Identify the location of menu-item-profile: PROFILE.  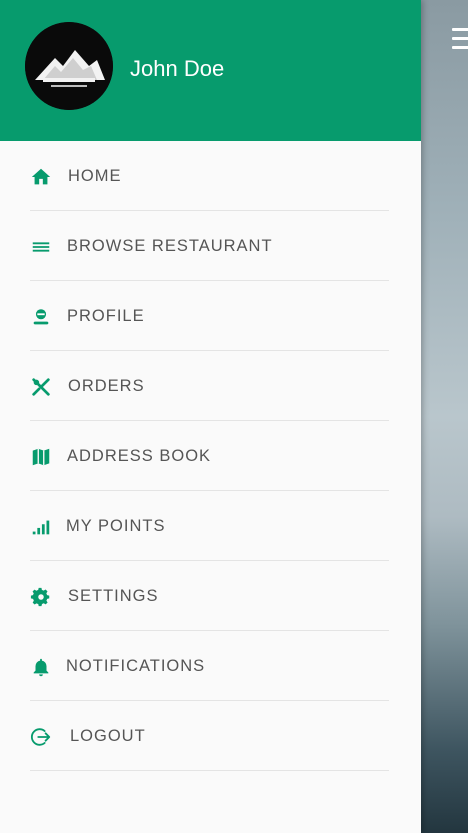
(209, 316).